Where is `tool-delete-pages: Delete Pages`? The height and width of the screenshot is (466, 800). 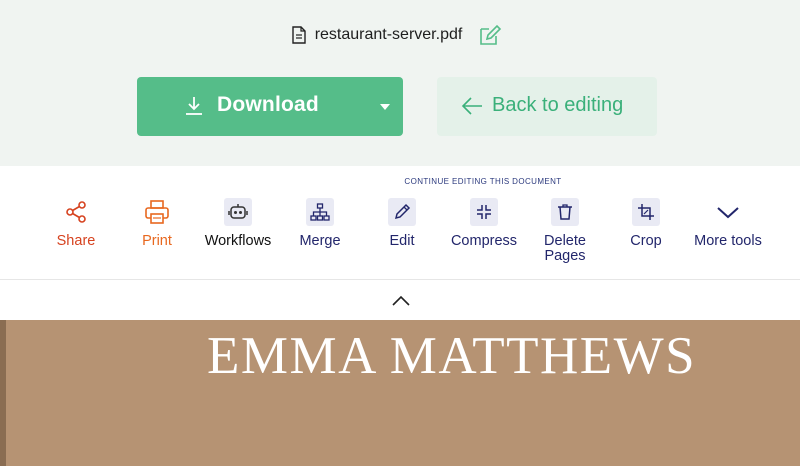 tool-delete-pages: Delete Pages is located at coordinates (565, 231).